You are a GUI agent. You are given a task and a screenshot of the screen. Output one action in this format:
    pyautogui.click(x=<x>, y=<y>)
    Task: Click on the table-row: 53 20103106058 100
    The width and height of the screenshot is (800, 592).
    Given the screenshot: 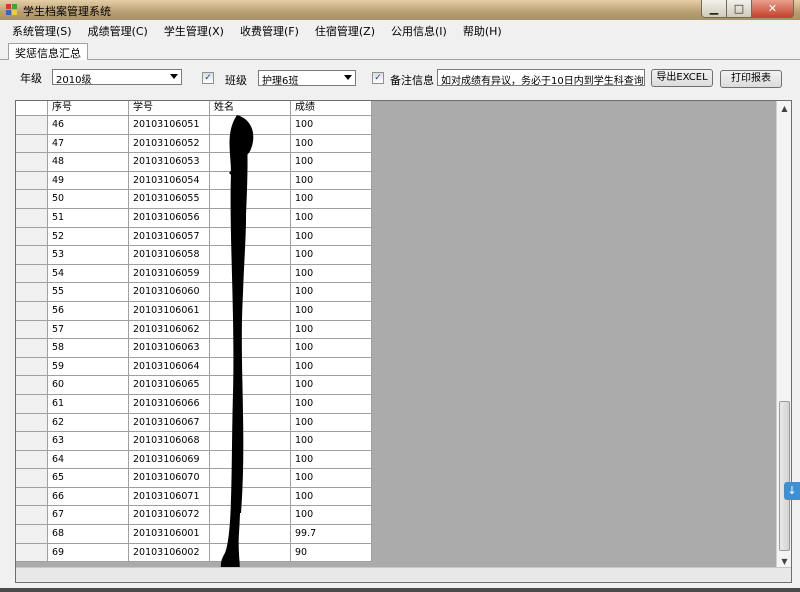 What is the action you would take?
    pyautogui.click(x=194, y=255)
    